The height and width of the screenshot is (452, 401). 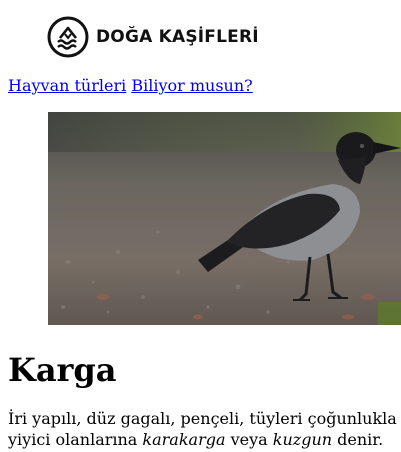 I want to click on intro-text-part: denir., so click(x=358, y=439).